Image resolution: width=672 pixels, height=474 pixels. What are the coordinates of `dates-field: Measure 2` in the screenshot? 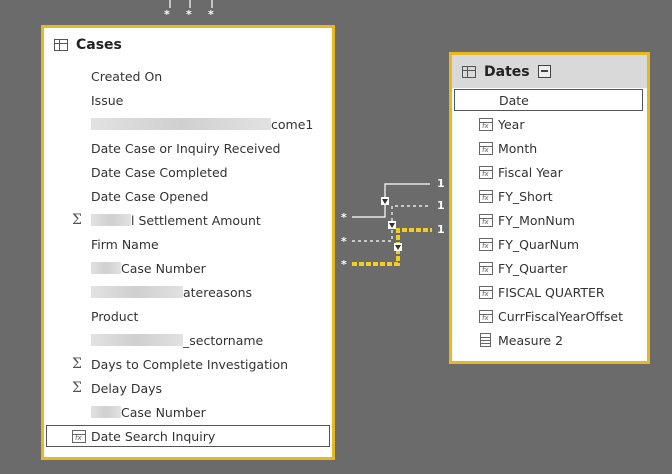 It's located at (549, 340).